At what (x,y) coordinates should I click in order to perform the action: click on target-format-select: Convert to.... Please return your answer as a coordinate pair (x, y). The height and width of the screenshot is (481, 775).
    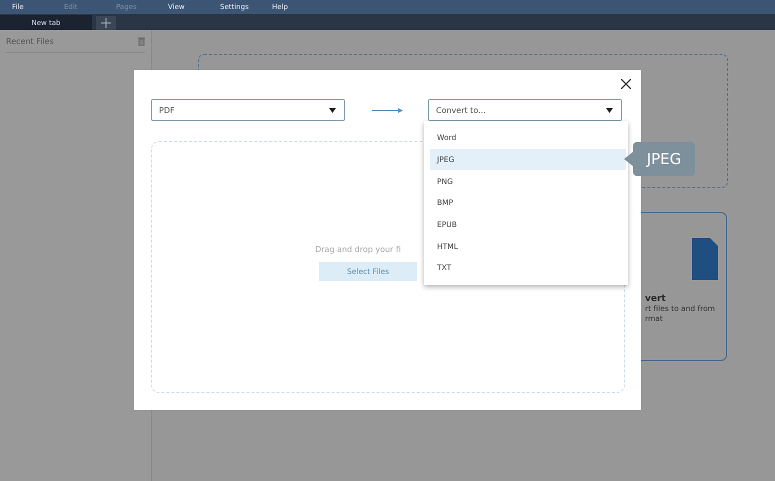
    Looking at the image, I should click on (525, 110).